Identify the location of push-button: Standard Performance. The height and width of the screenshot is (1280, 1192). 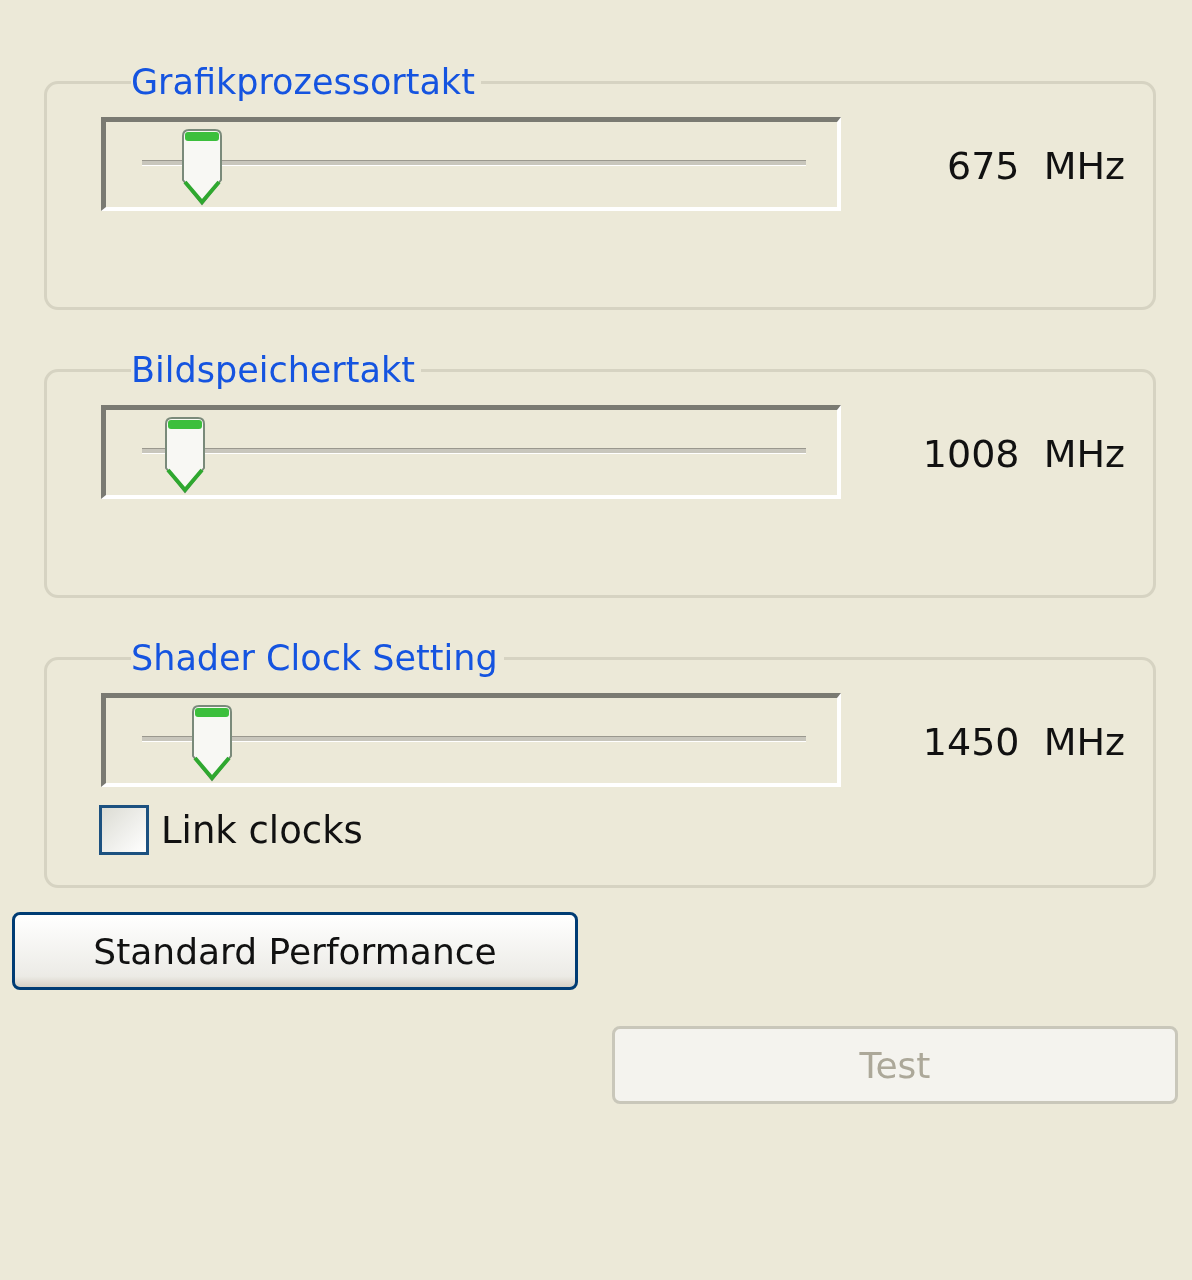
(295, 951).